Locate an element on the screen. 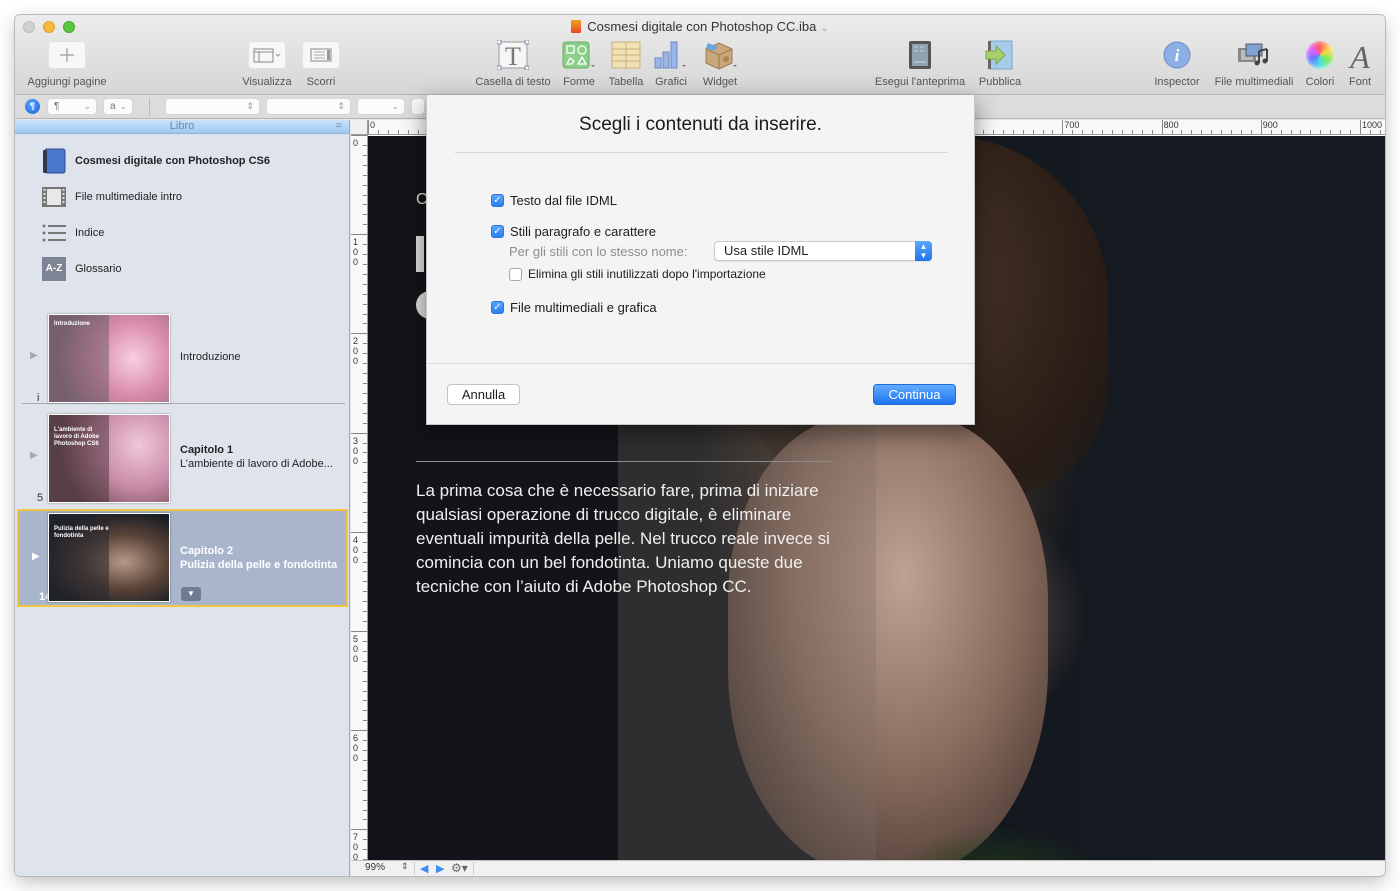 The width and height of the screenshot is (1400, 891). preview-button: Esegui l'anteprima is located at coordinates (920, 63).